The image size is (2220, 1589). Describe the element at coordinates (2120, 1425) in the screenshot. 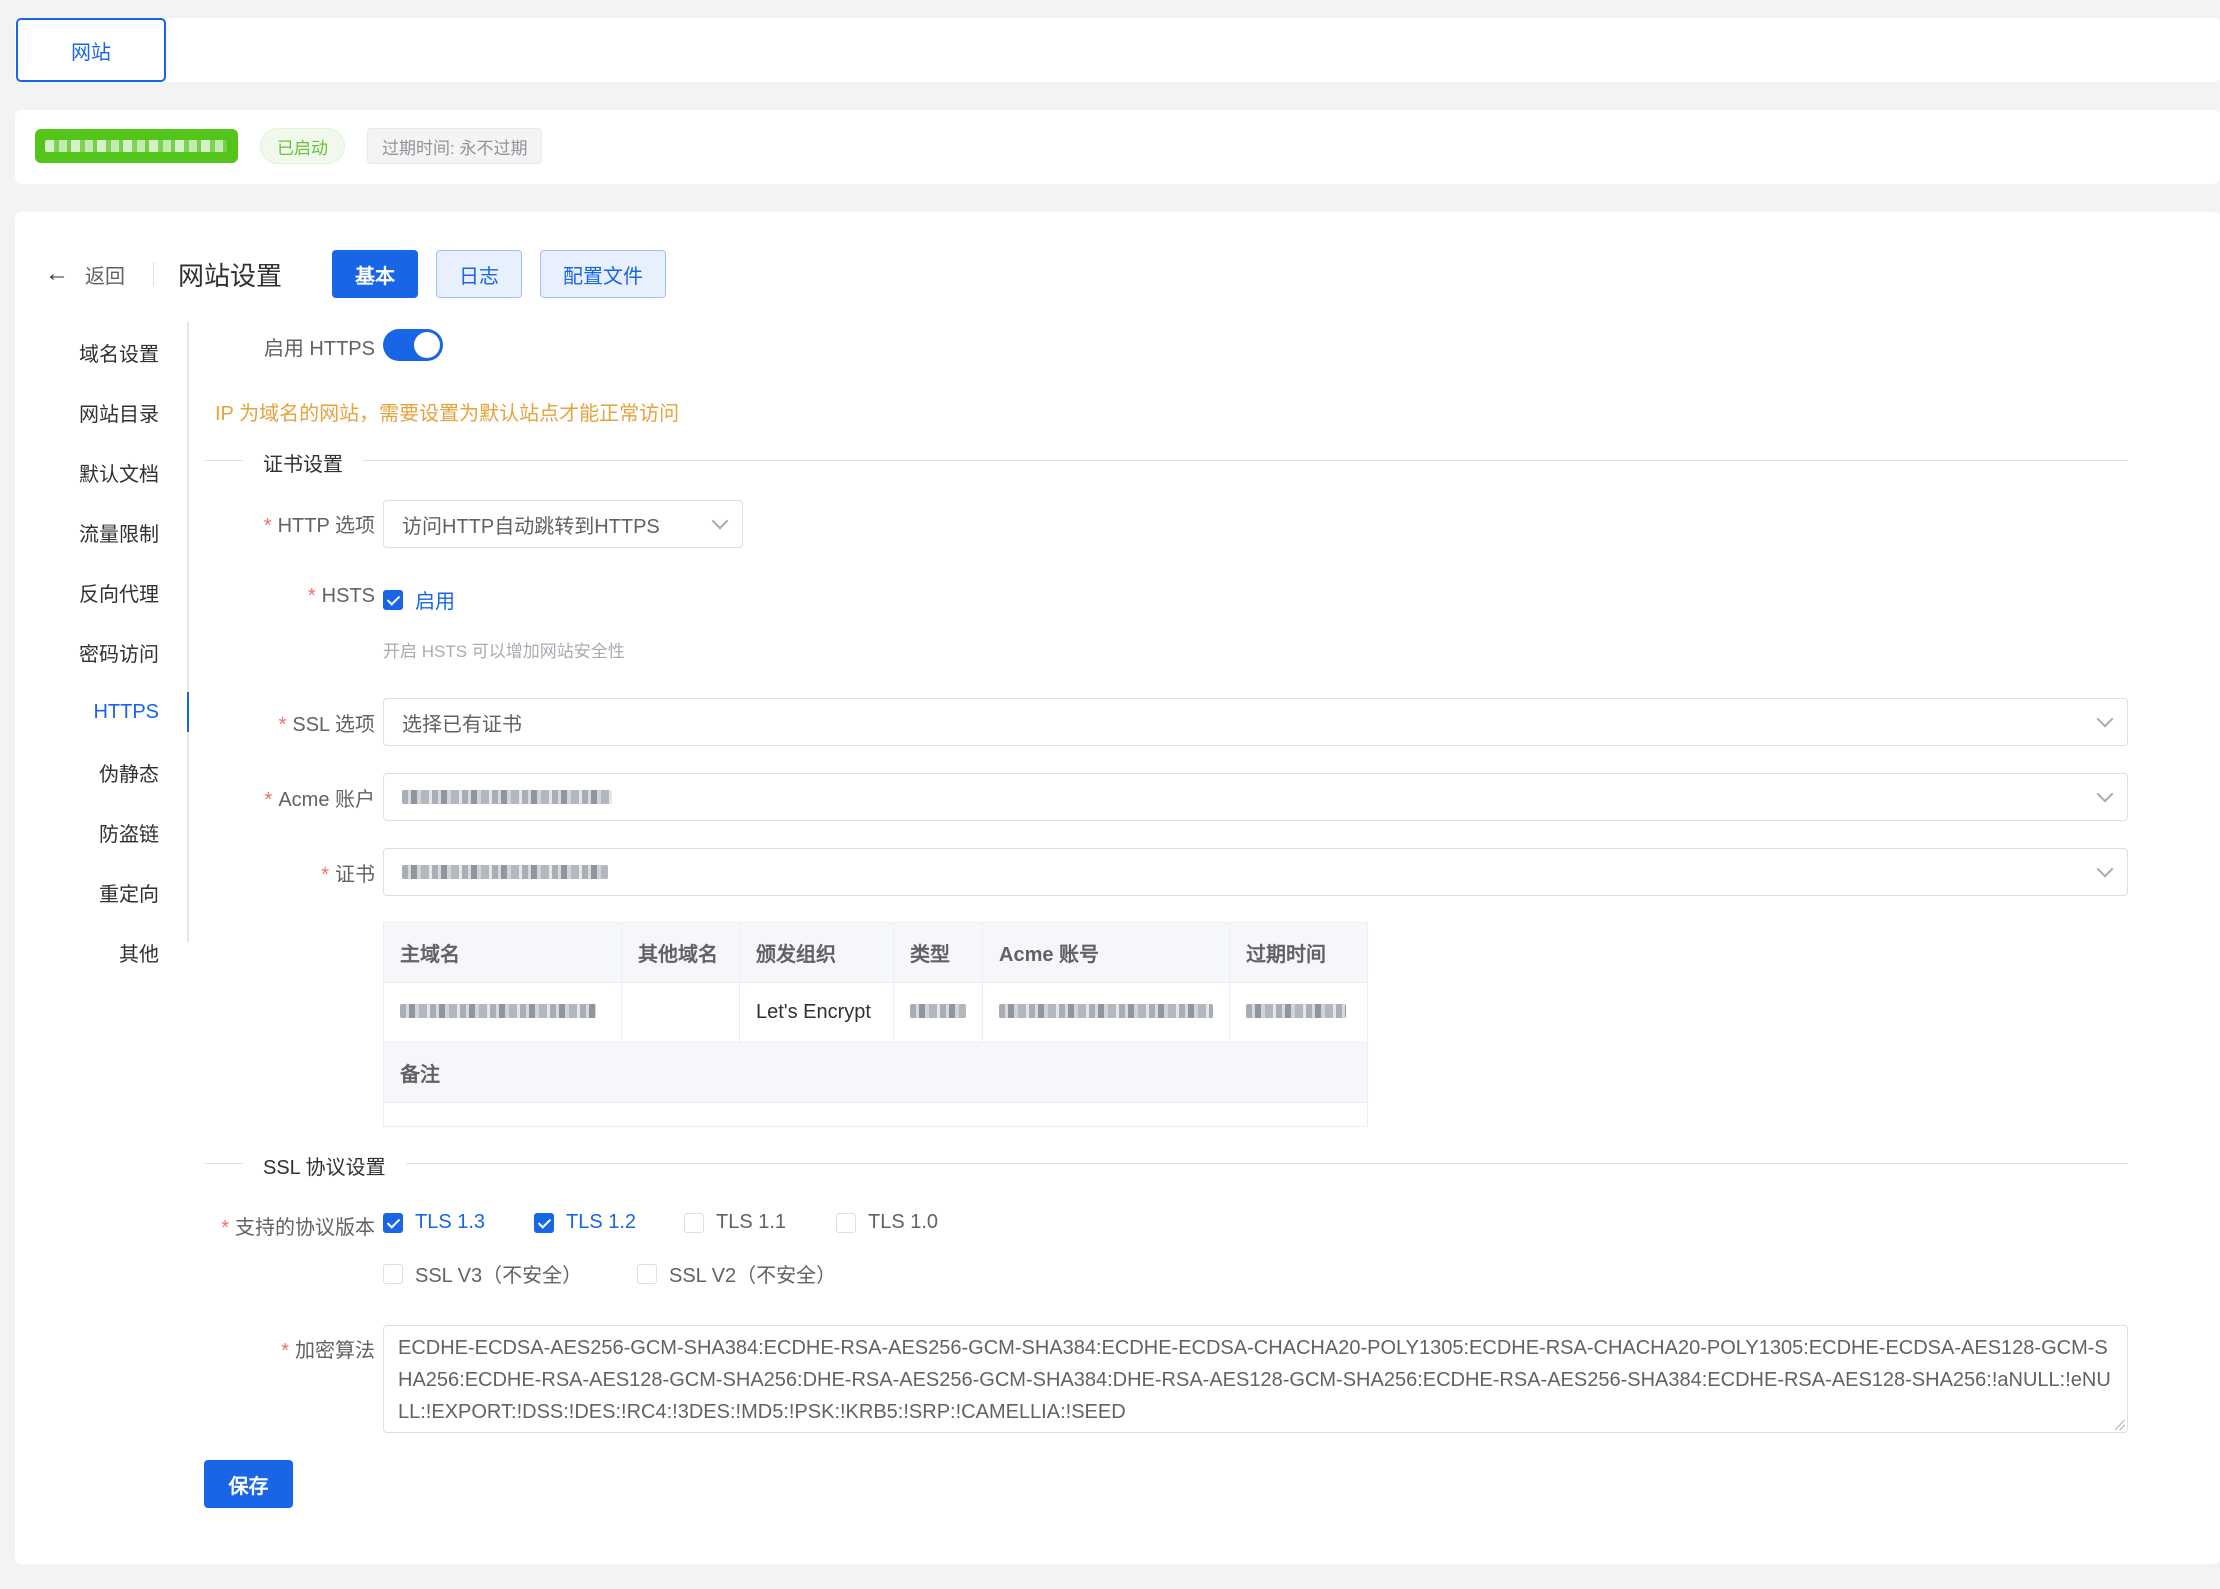

I see `resize-handle-icon` at that location.